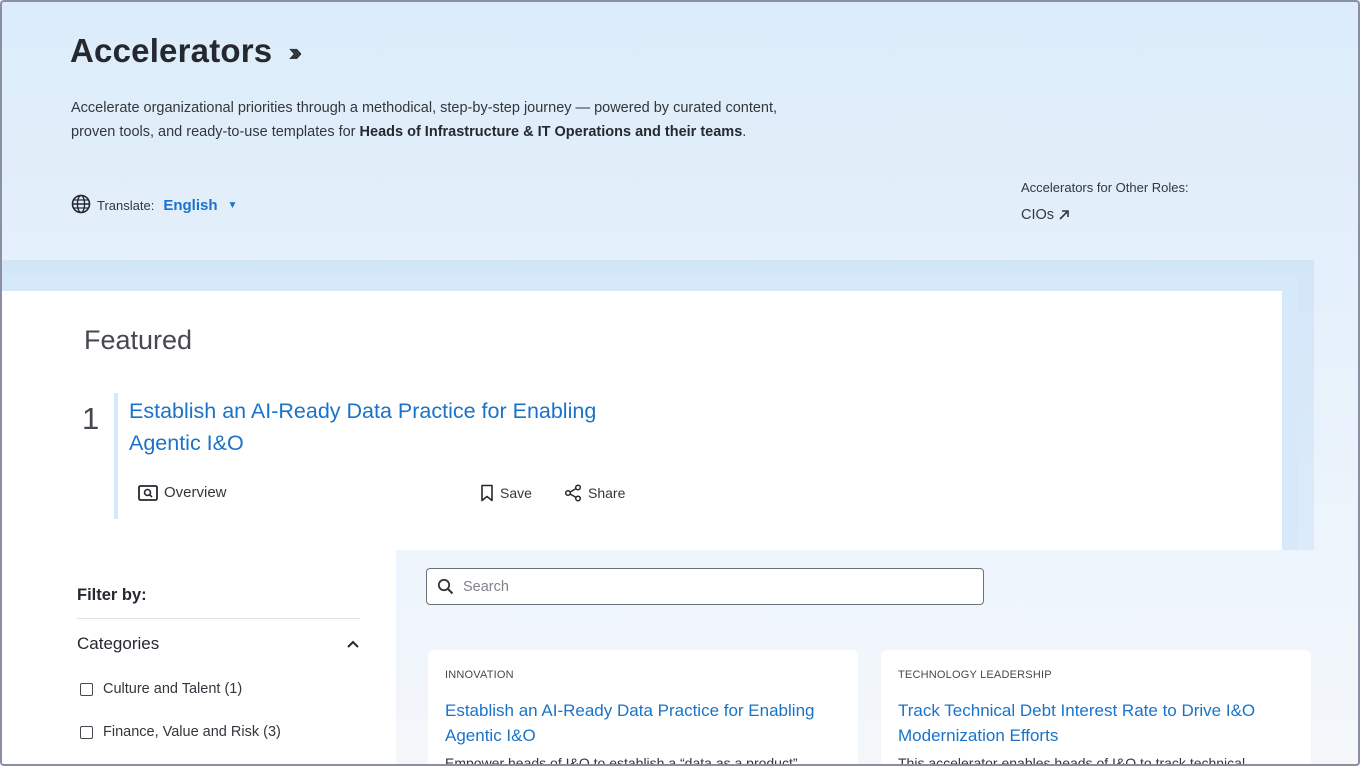 The height and width of the screenshot is (766, 1360). I want to click on overview-label: Overview, so click(195, 492).